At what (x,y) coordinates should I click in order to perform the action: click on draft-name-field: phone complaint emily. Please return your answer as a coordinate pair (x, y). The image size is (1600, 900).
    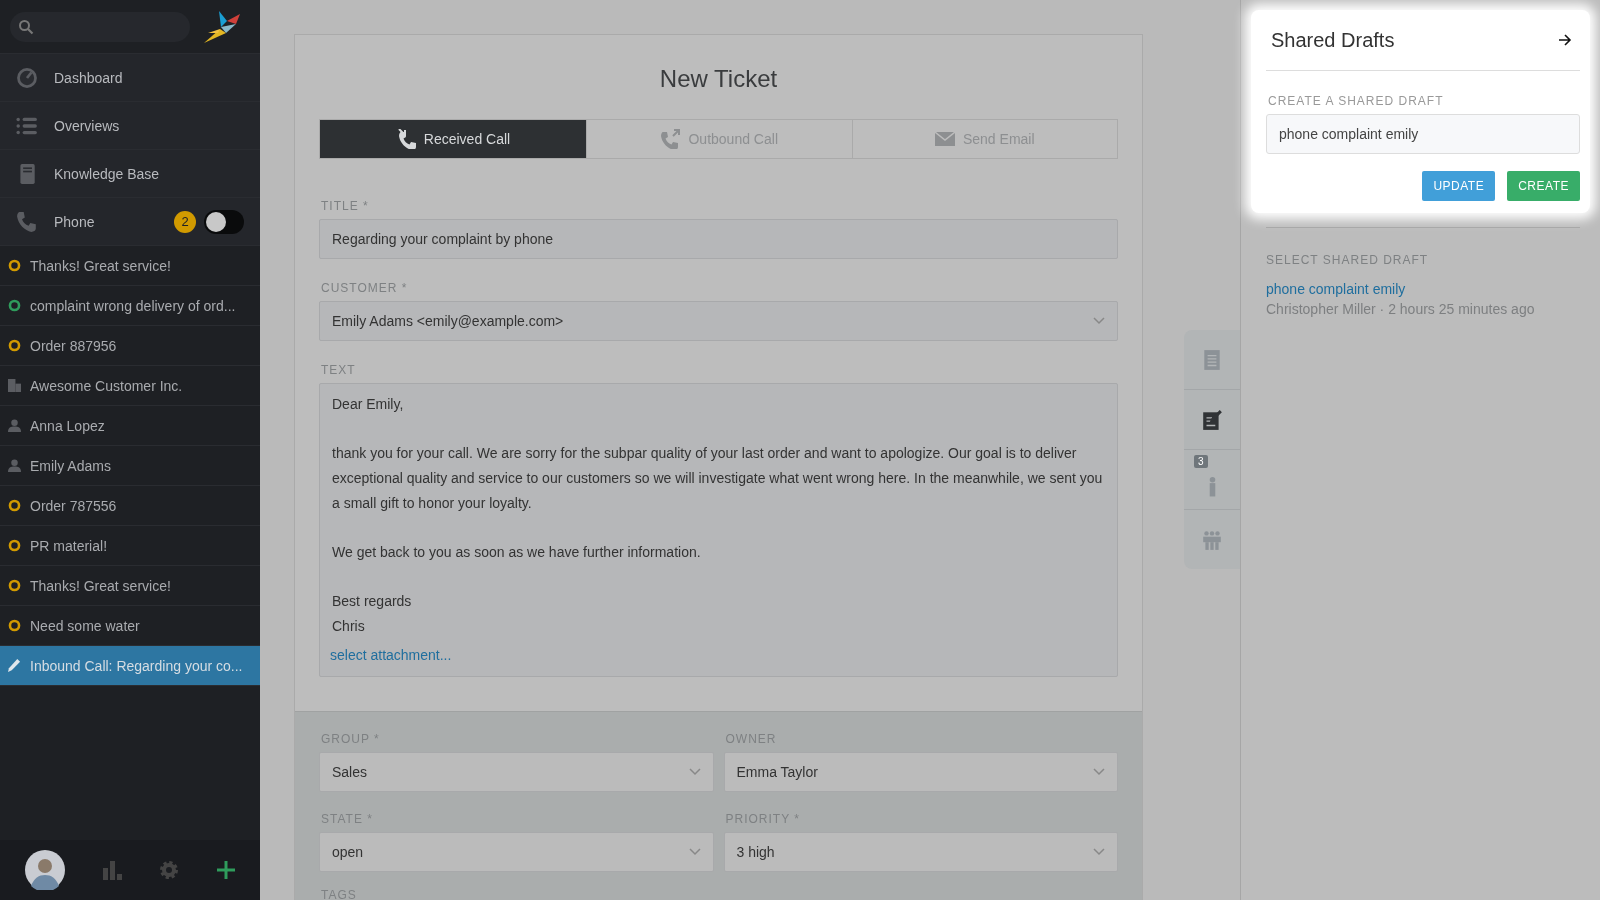
    Looking at the image, I should click on (1423, 134).